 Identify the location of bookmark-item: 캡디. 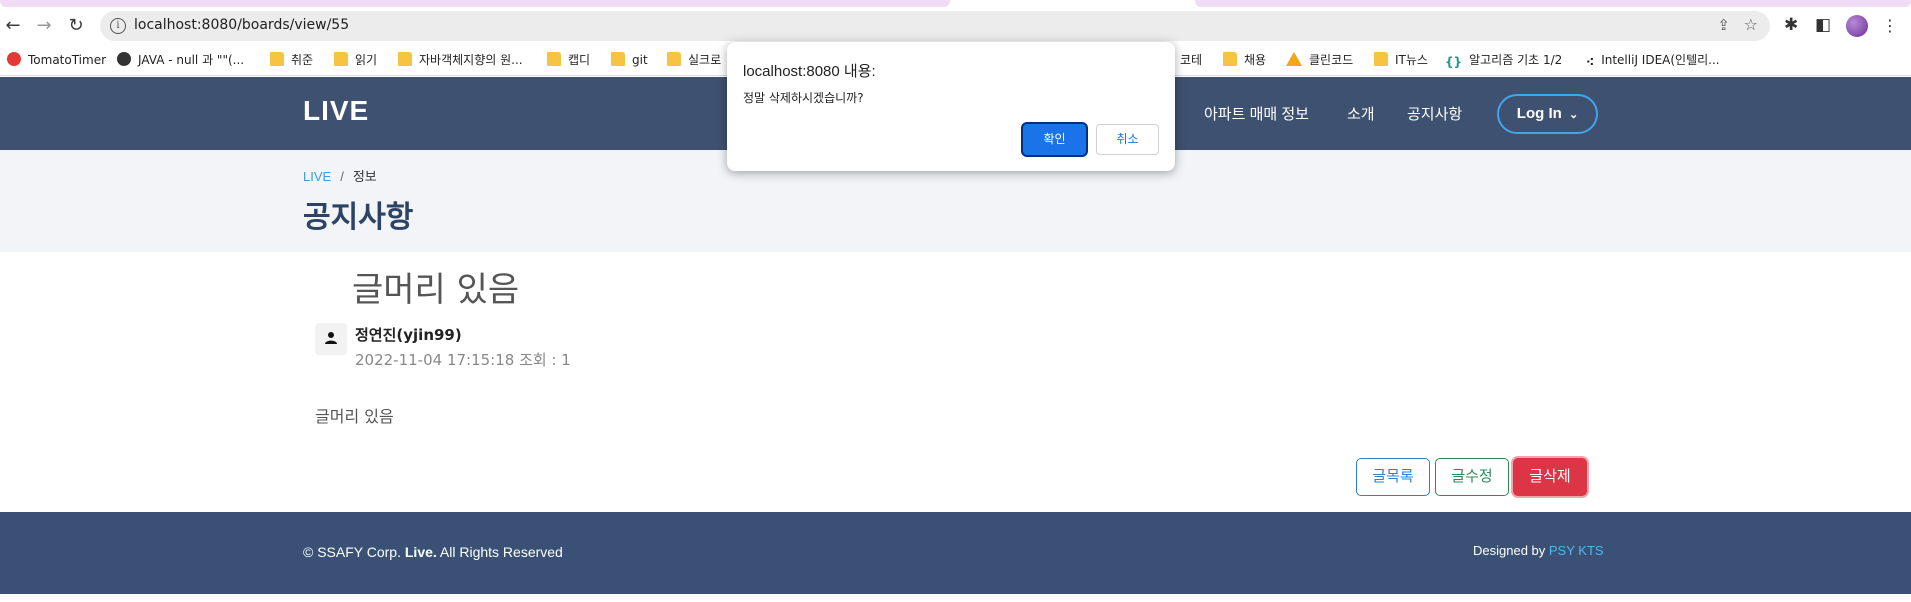
(568, 60).